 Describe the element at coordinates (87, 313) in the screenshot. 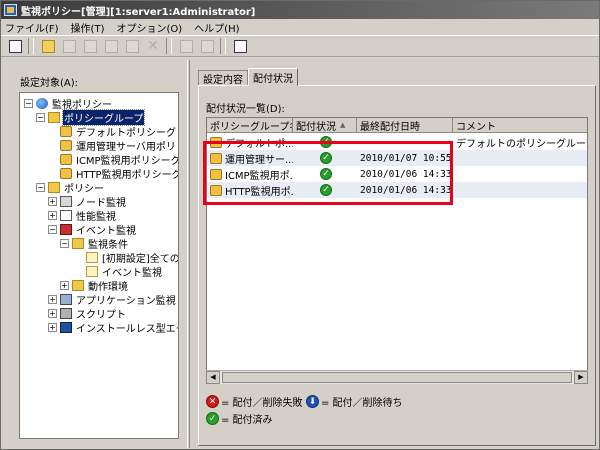

I see `tree-node-script: + スクリプト` at that location.